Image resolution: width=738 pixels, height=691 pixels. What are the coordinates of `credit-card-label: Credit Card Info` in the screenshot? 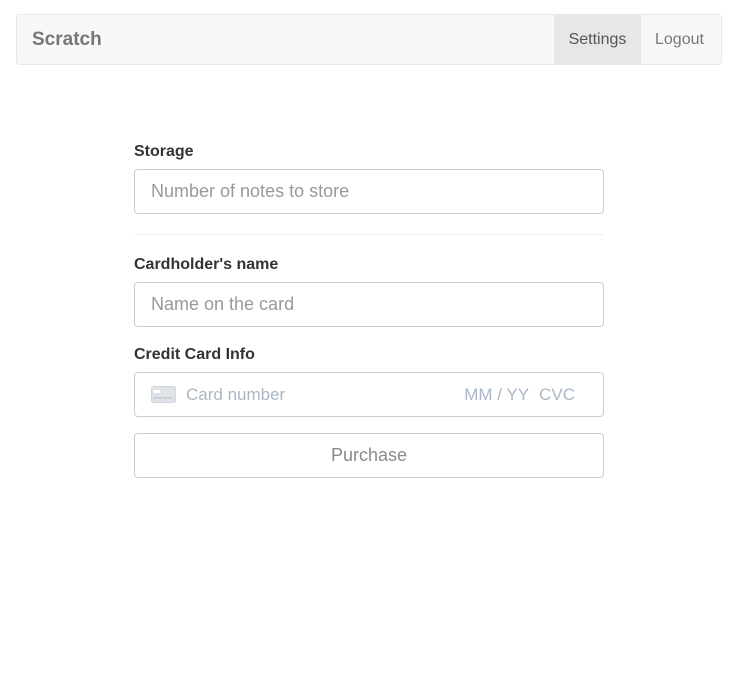 It's located at (194, 354).